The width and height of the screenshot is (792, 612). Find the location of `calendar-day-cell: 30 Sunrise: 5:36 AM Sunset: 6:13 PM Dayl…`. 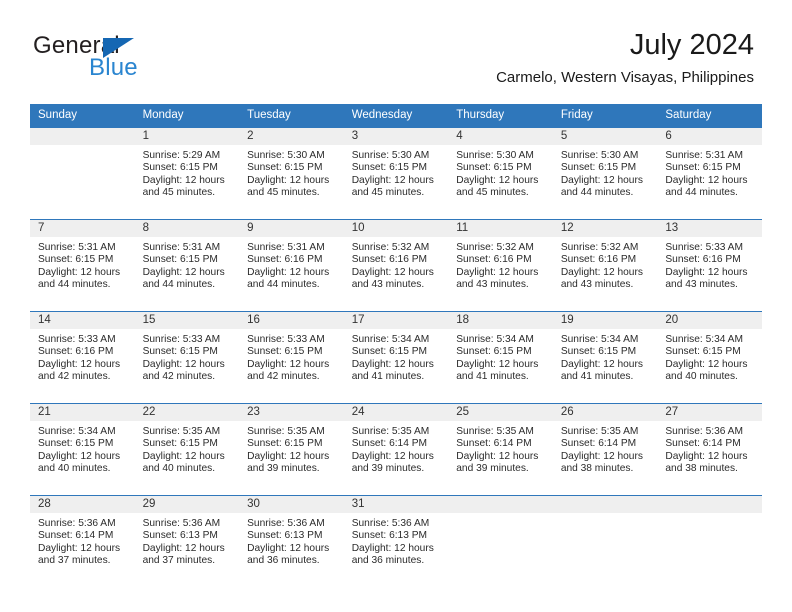

calendar-day-cell: 30 Sunrise: 5:36 AM Sunset: 6:13 PM Dayl… is located at coordinates (291, 541).